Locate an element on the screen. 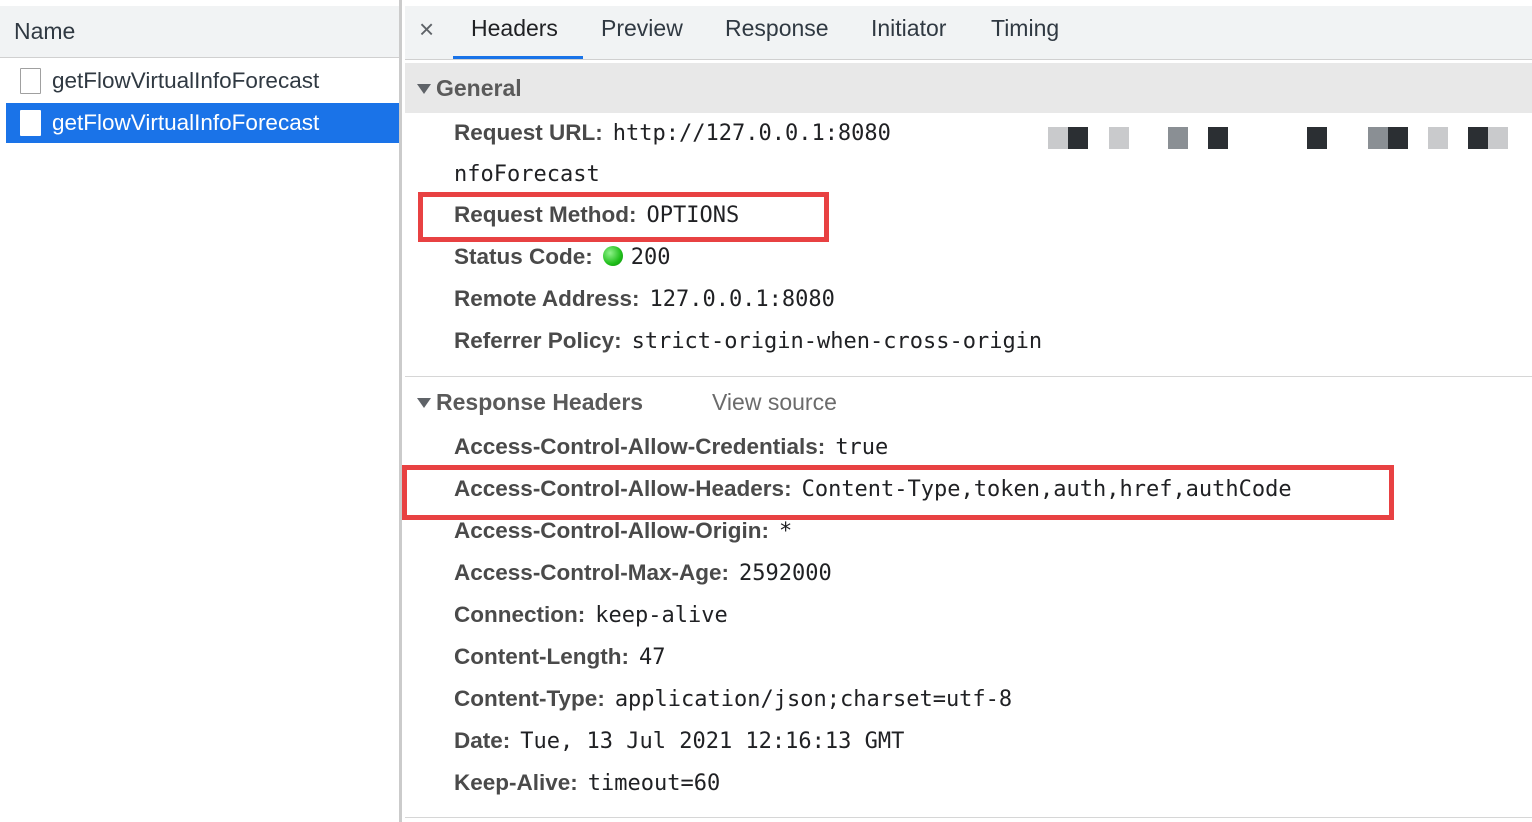  name-column-header: Name is located at coordinates (44, 31).